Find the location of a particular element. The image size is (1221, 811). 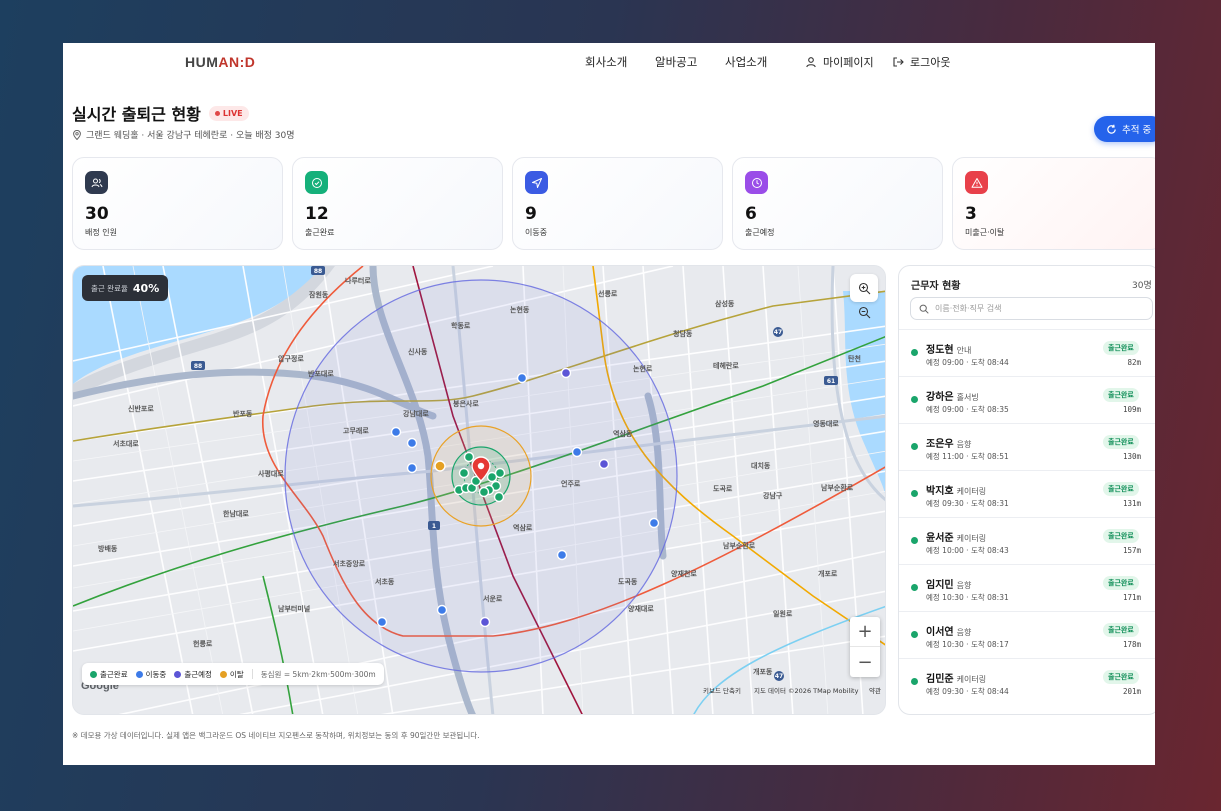

map-zoom-minus-button: − is located at coordinates (865, 662).